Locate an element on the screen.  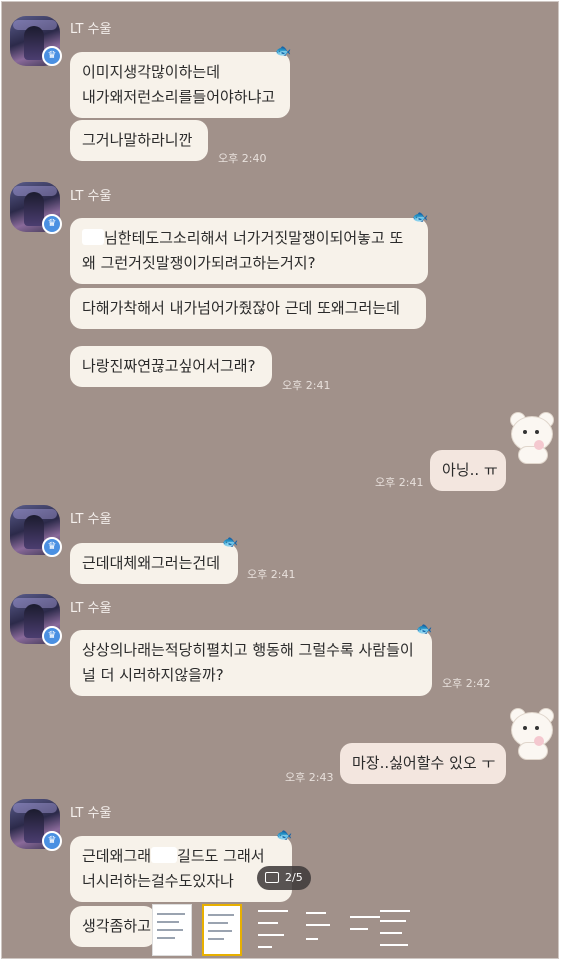
message-time: 오후 2:42 is located at coordinates (466, 683).